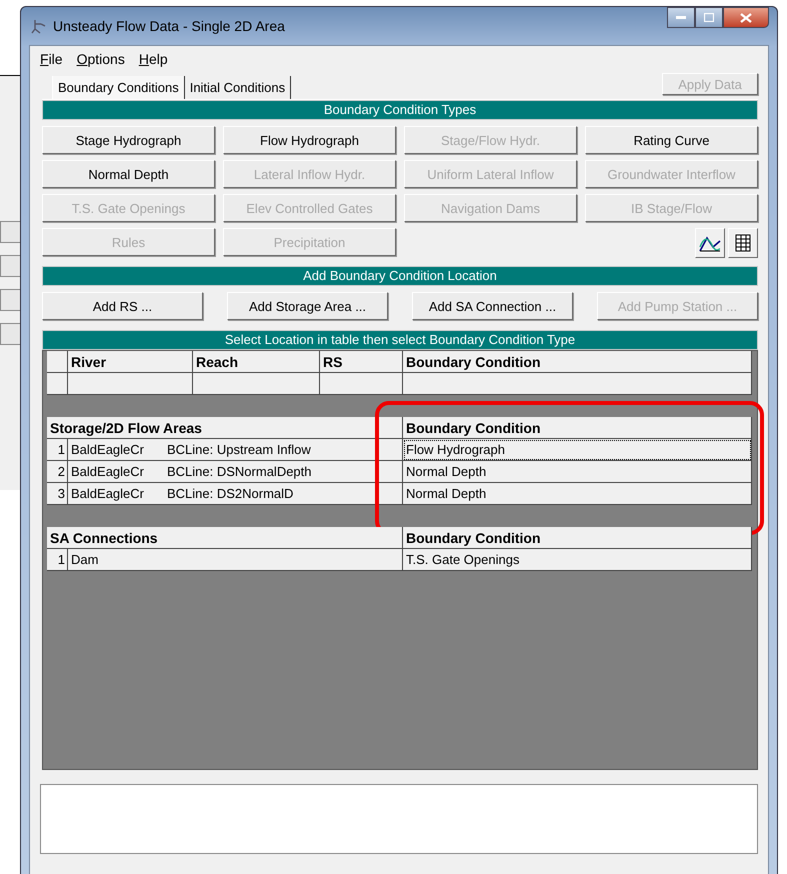 This screenshot has width=787, height=874. What do you see at coordinates (238, 87) in the screenshot?
I see `tab: Initial Conditions` at bounding box center [238, 87].